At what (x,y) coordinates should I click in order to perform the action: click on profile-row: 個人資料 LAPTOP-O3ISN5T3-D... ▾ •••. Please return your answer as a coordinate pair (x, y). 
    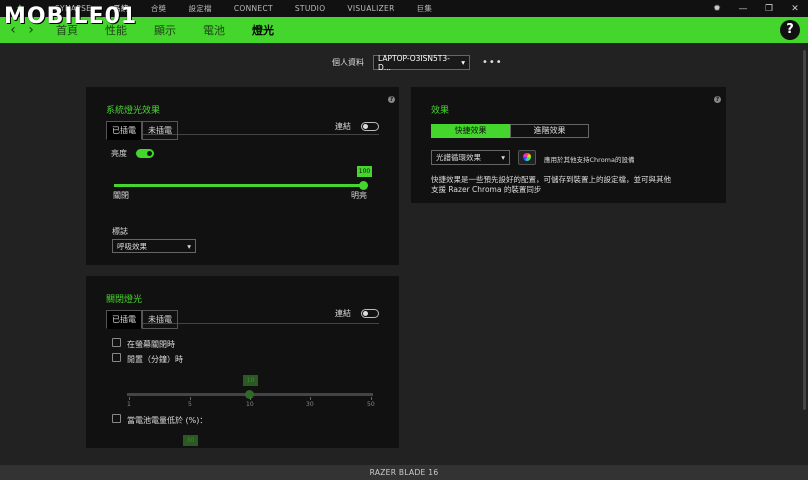
    Looking at the image, I should click on (417, 62).